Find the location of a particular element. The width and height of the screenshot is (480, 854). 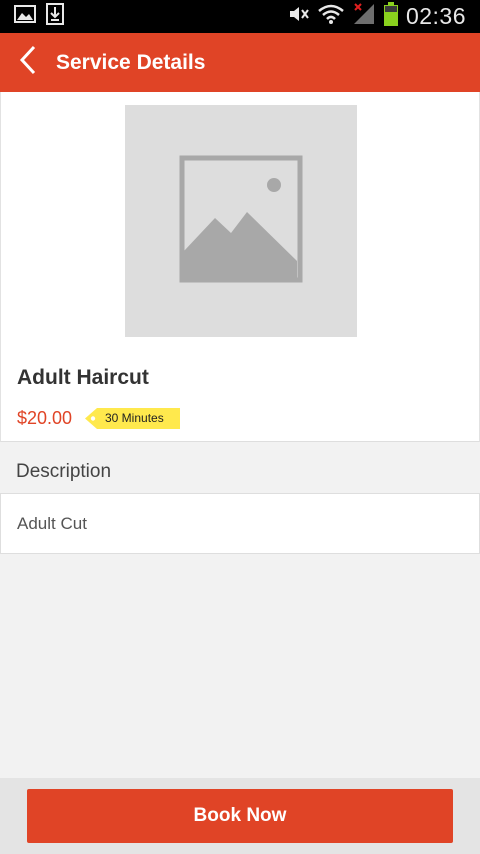

page-title: Service Details is located at coordinates (131, 62).